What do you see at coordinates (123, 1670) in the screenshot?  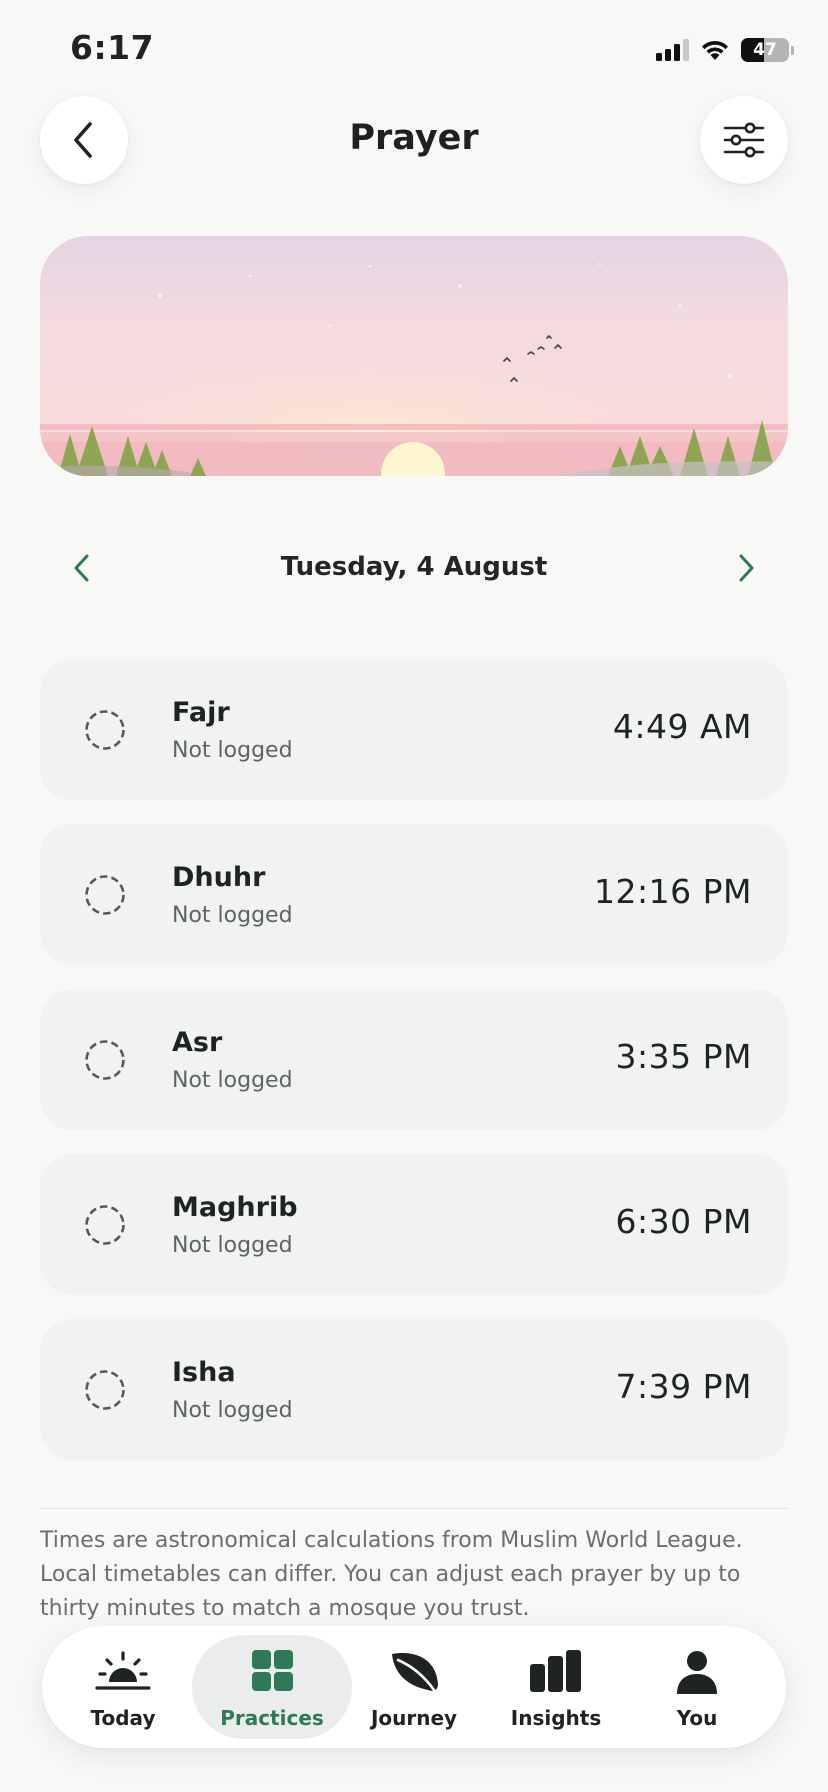 I see `sunrise-icon` at bounding box center [123, 1670].